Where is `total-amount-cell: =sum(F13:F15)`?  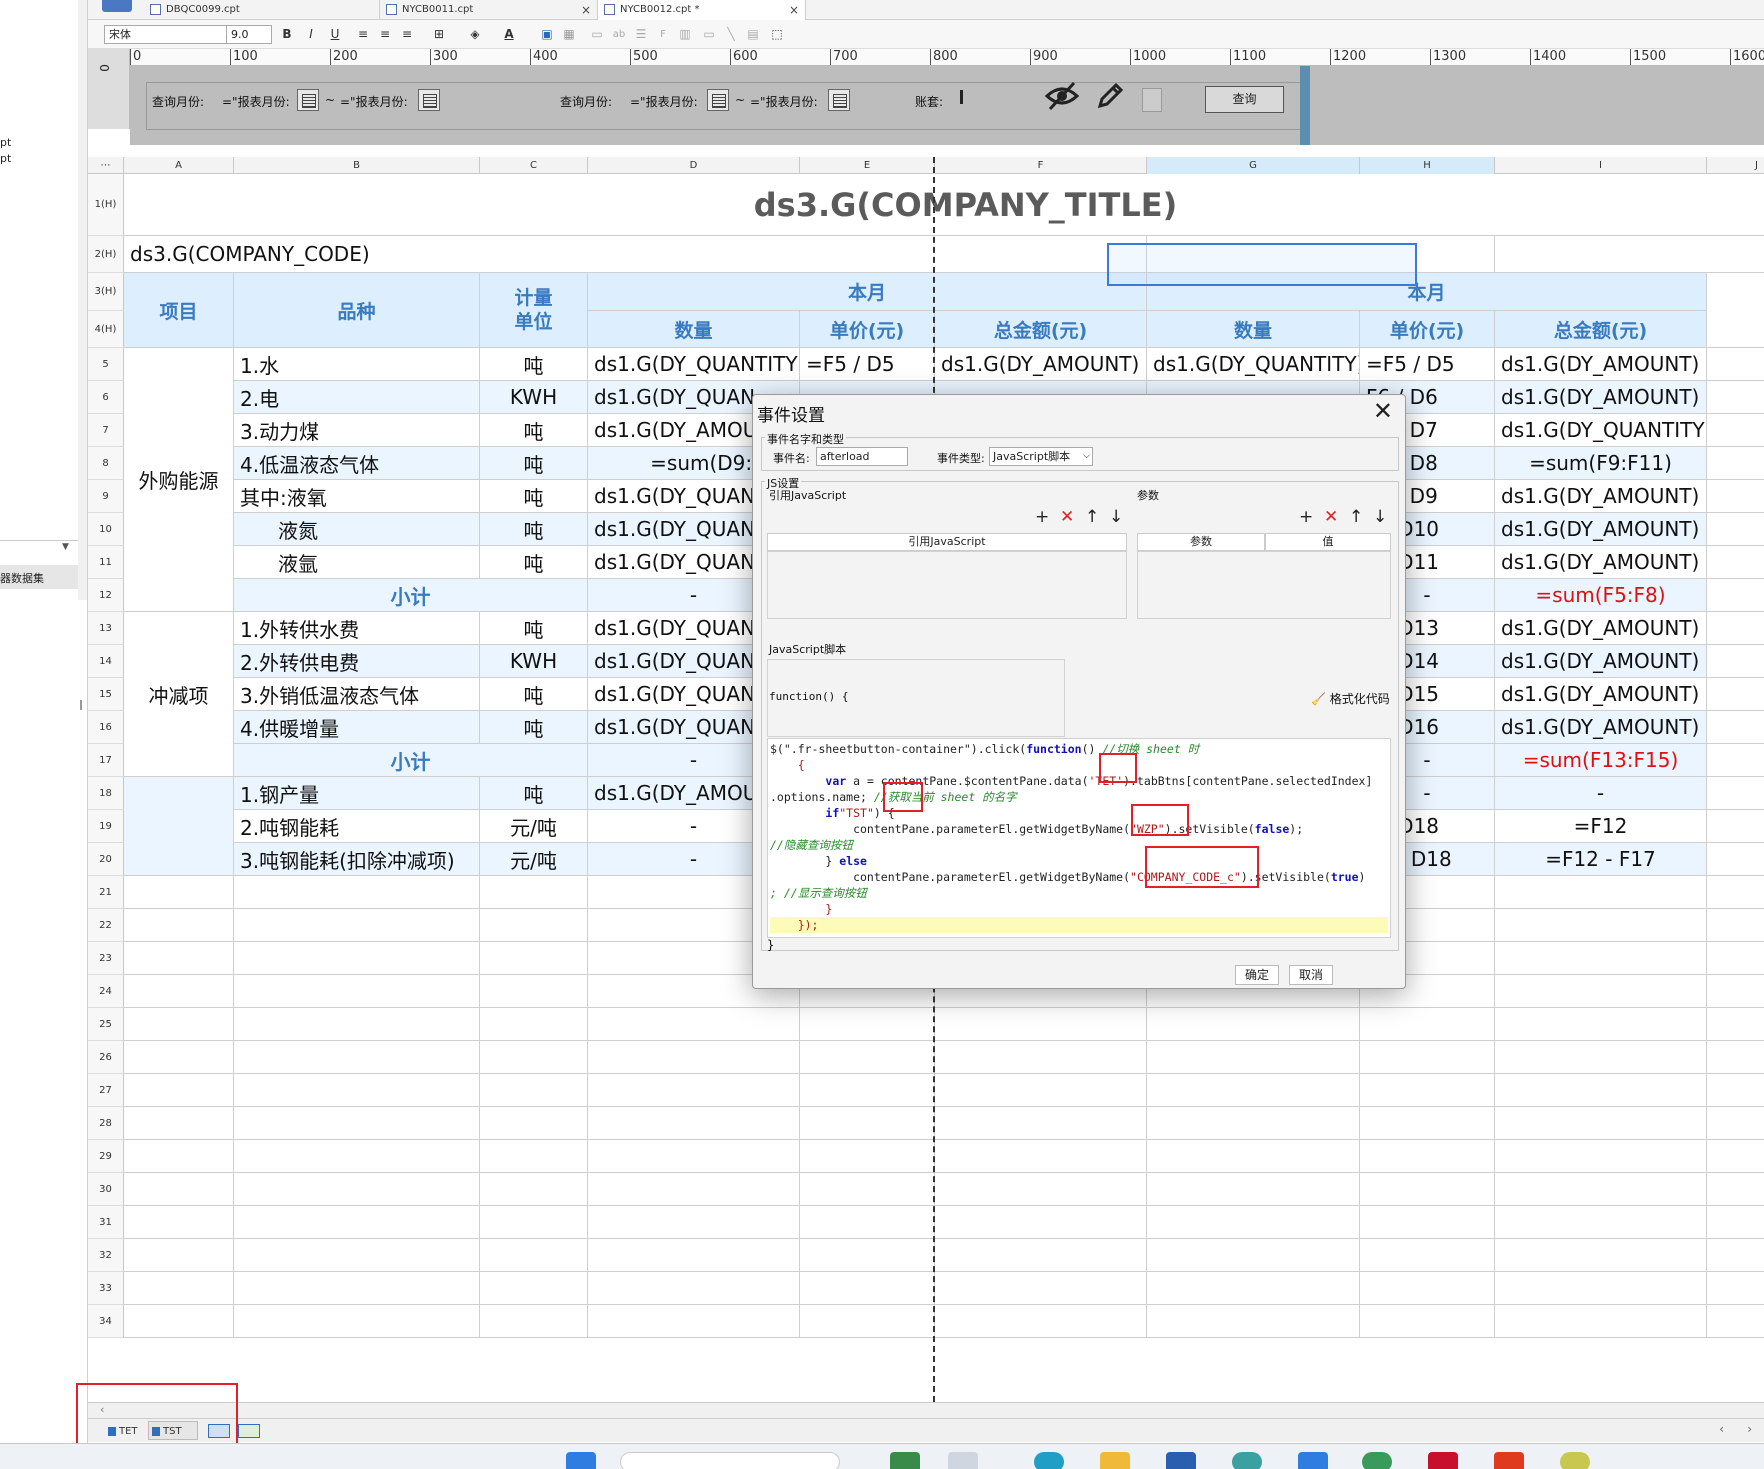
total-amount-cell: =sum(F13:F15) is located at coordinates (1601, 760).